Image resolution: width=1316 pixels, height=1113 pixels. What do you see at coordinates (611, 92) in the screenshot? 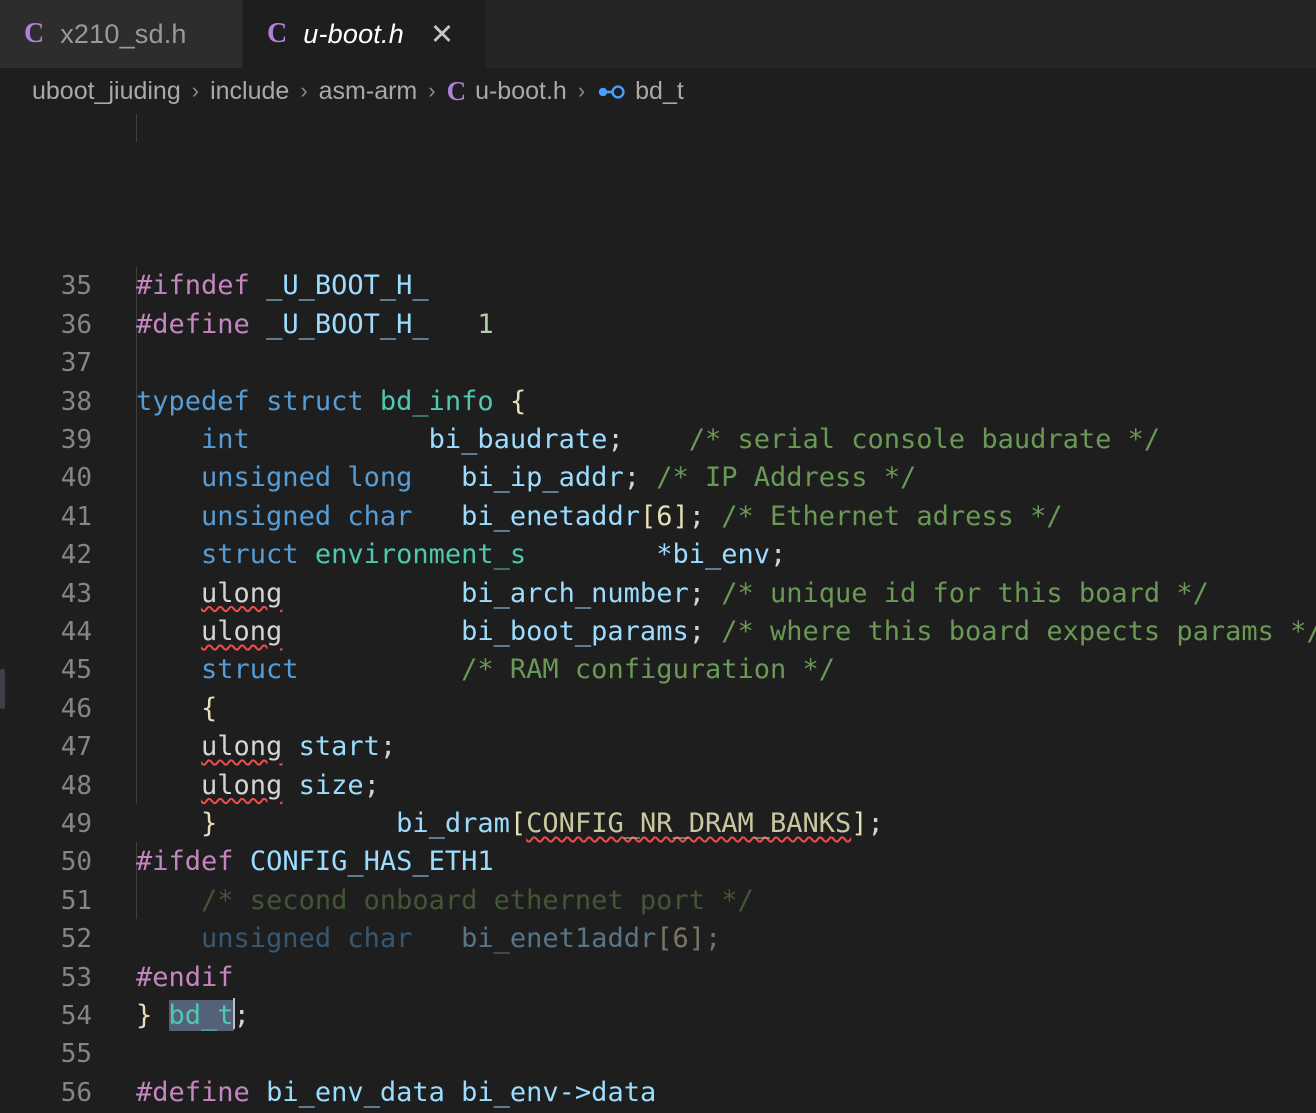
I see `interface-symbol-icon` at bounding box center [611, 92].